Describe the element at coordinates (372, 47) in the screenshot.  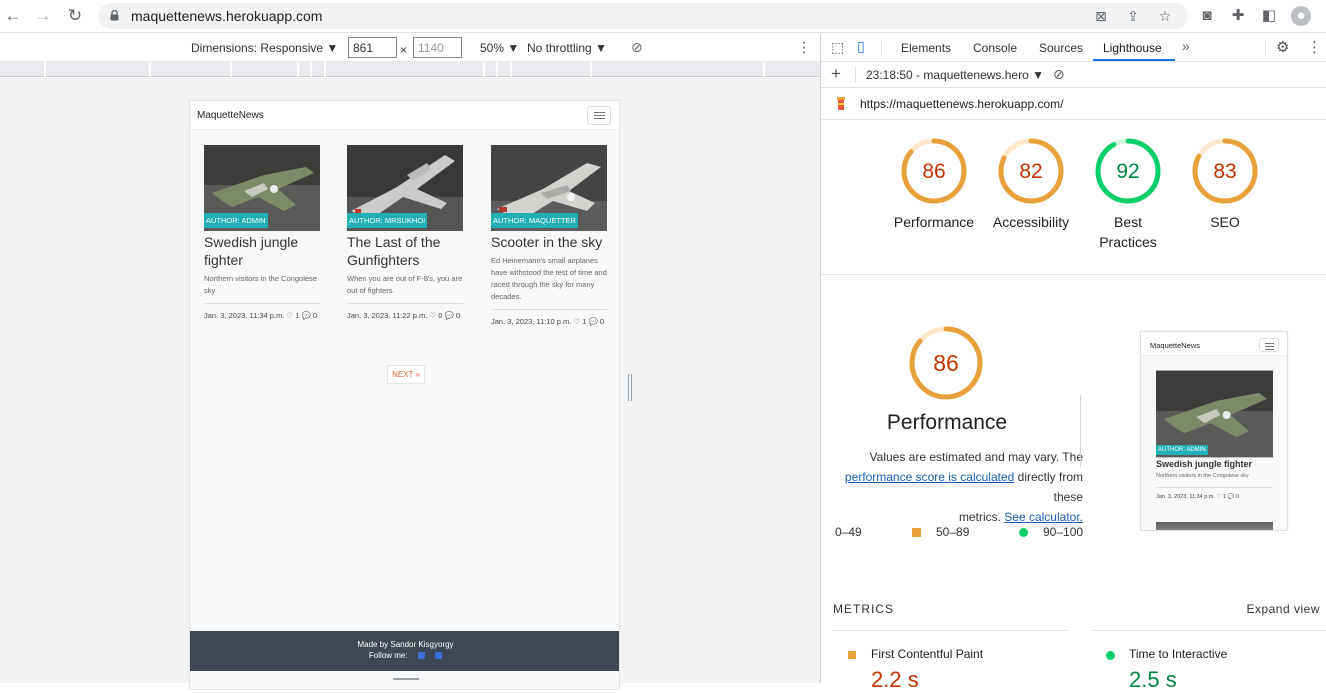
I see `width-input: 861` at that location.